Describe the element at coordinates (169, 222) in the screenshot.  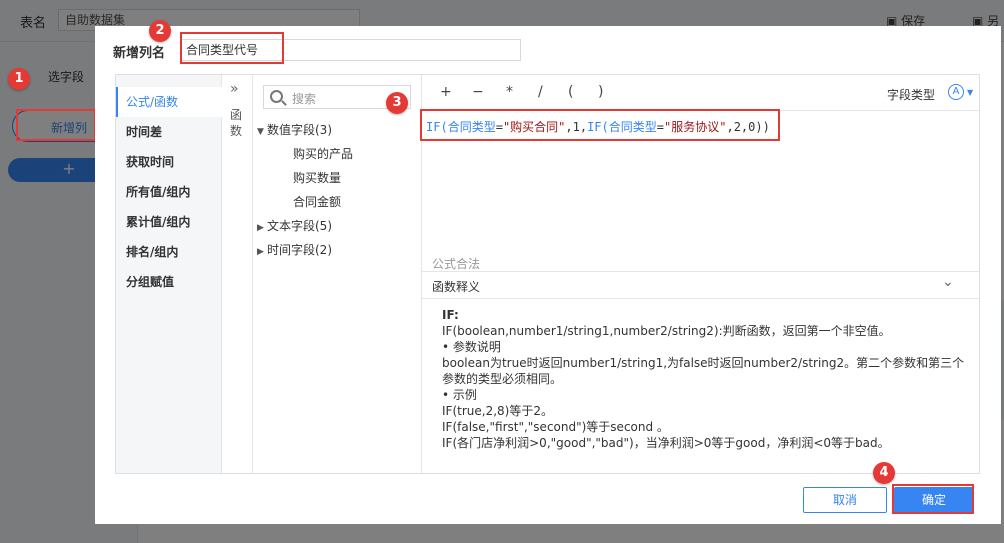
I see `category-cumulative: 累计值/组内` at that location.